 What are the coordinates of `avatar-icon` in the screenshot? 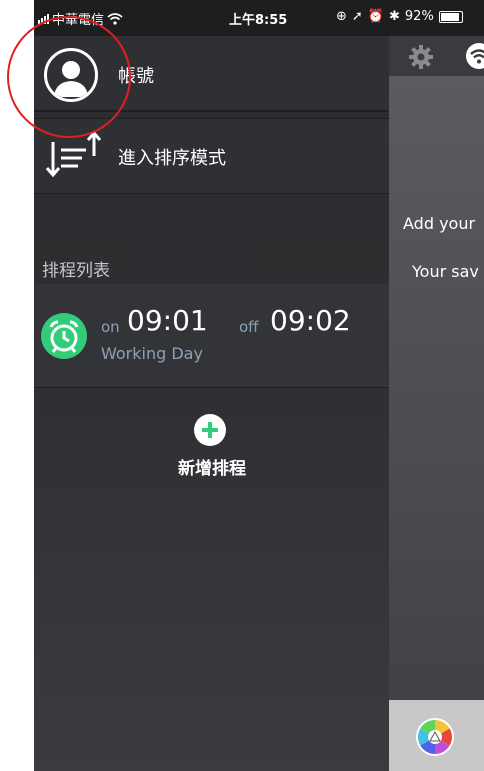 It's located at (71, 75).